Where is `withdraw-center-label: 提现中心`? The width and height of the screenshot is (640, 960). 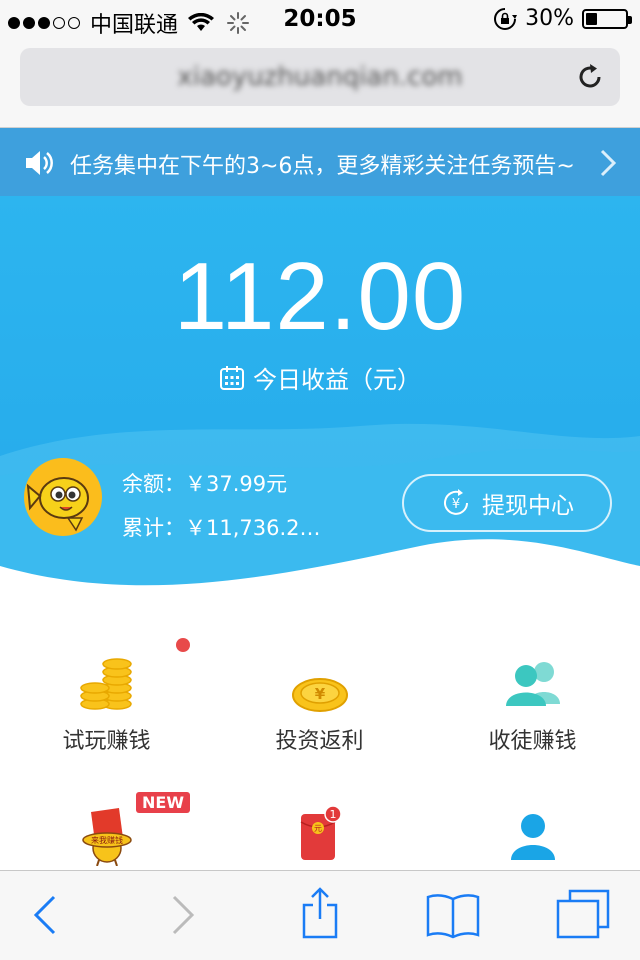 withdraw-center-label: 提现中心 is located at coordinates (528, 506).